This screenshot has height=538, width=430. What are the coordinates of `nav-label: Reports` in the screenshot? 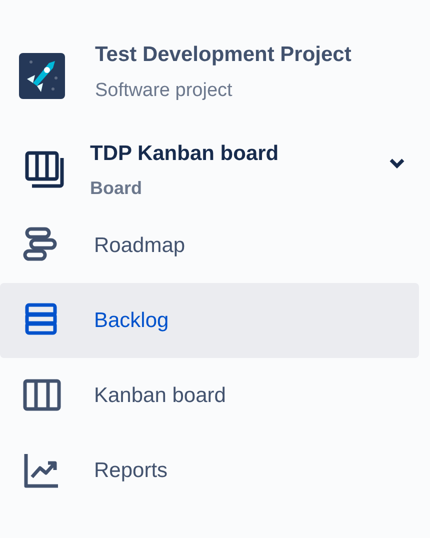 It's located at (131, 471).